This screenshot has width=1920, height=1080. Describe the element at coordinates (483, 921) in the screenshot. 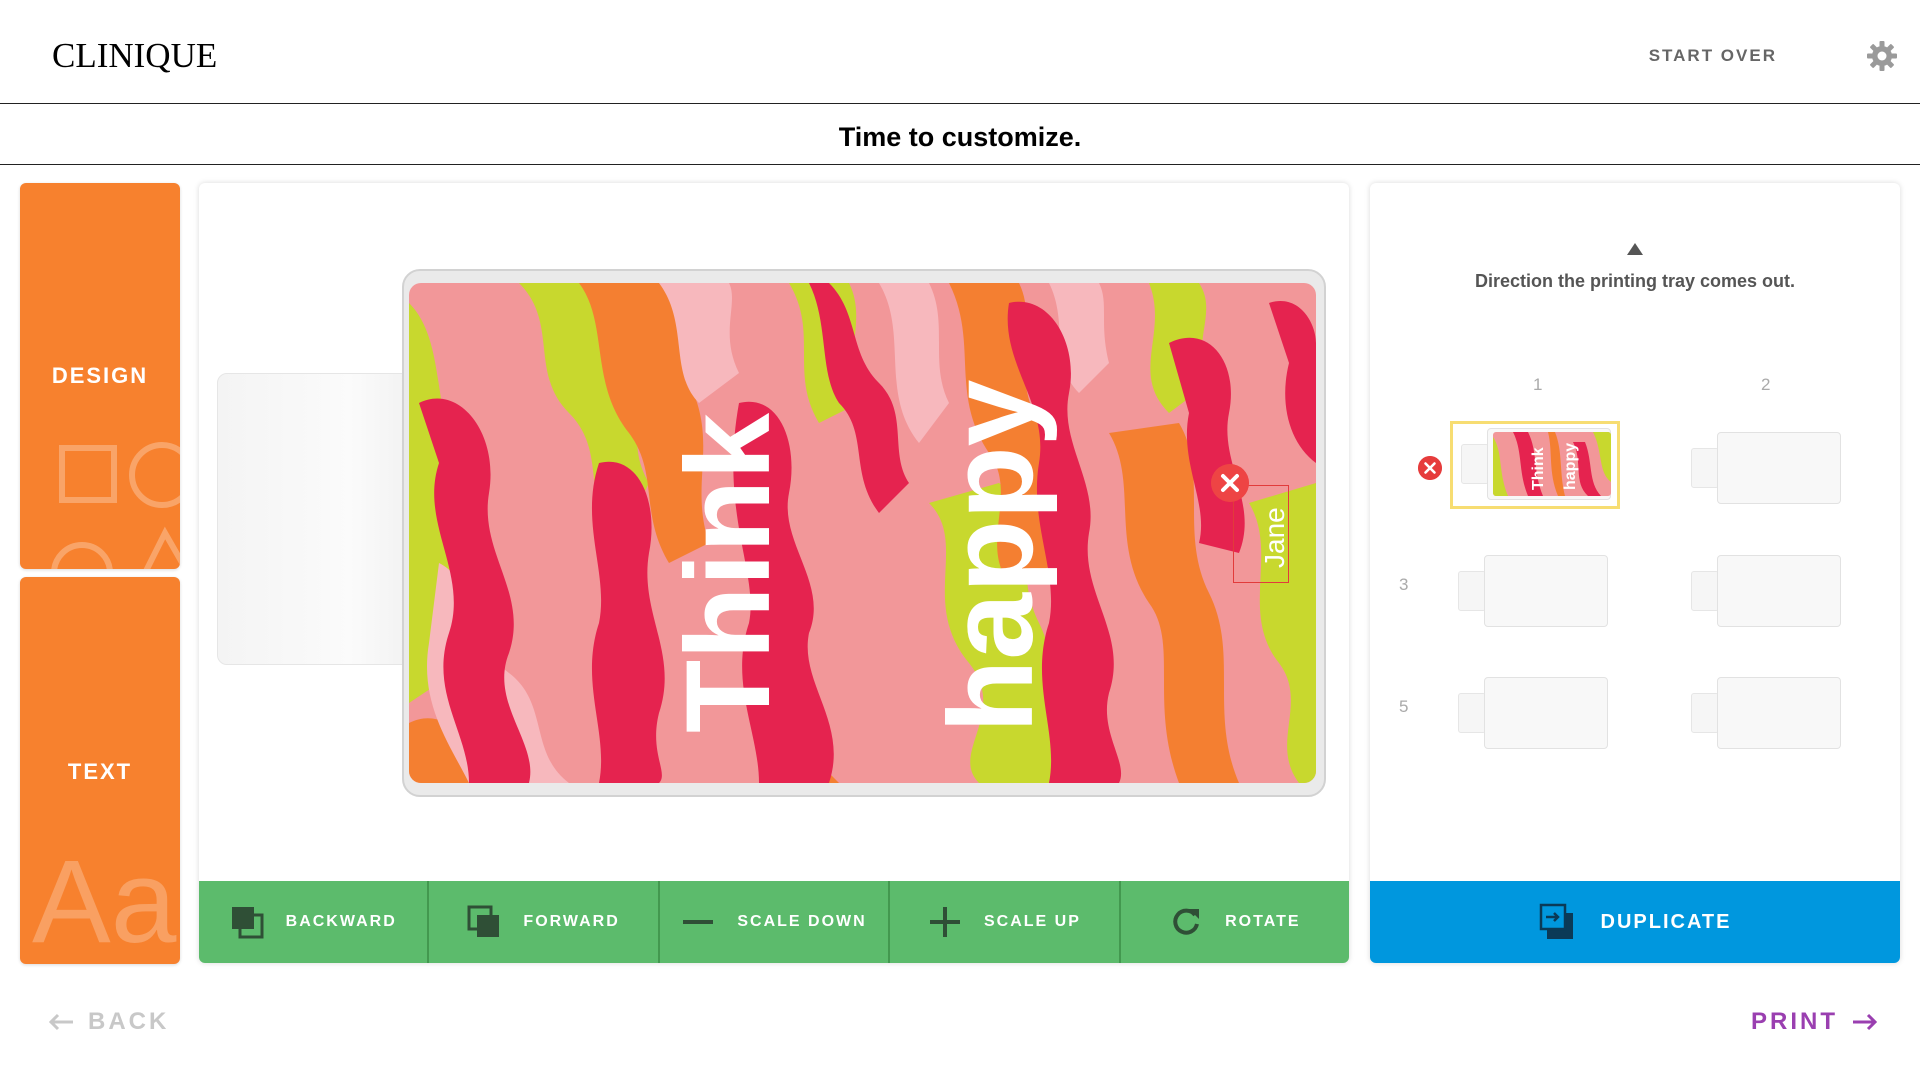

I see `bring-forward-icon` at that location.